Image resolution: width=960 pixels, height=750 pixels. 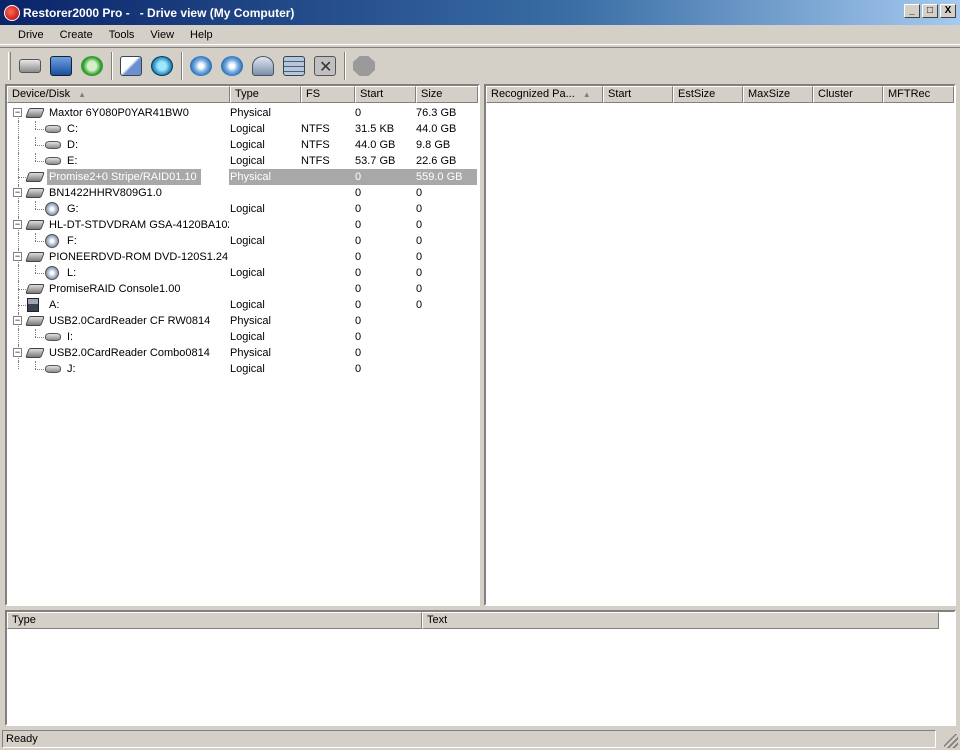 I want to click on copy-button, so click(x=131, y=66).